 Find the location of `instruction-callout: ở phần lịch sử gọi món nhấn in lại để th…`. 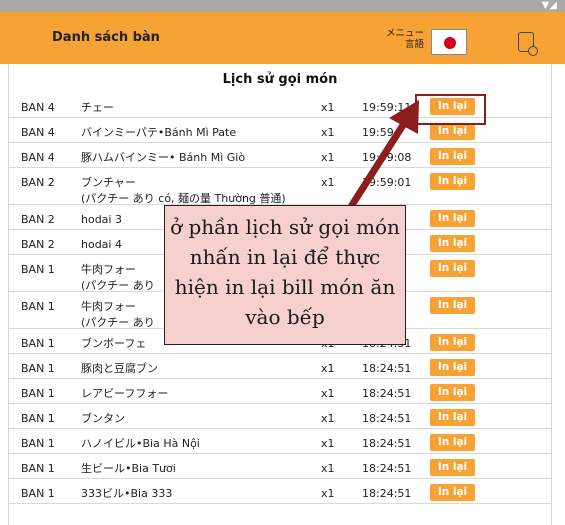

instruction-callout: ở phần lịch sử gọi món nhấn in lại để th… is located at coordinates (285, 275).